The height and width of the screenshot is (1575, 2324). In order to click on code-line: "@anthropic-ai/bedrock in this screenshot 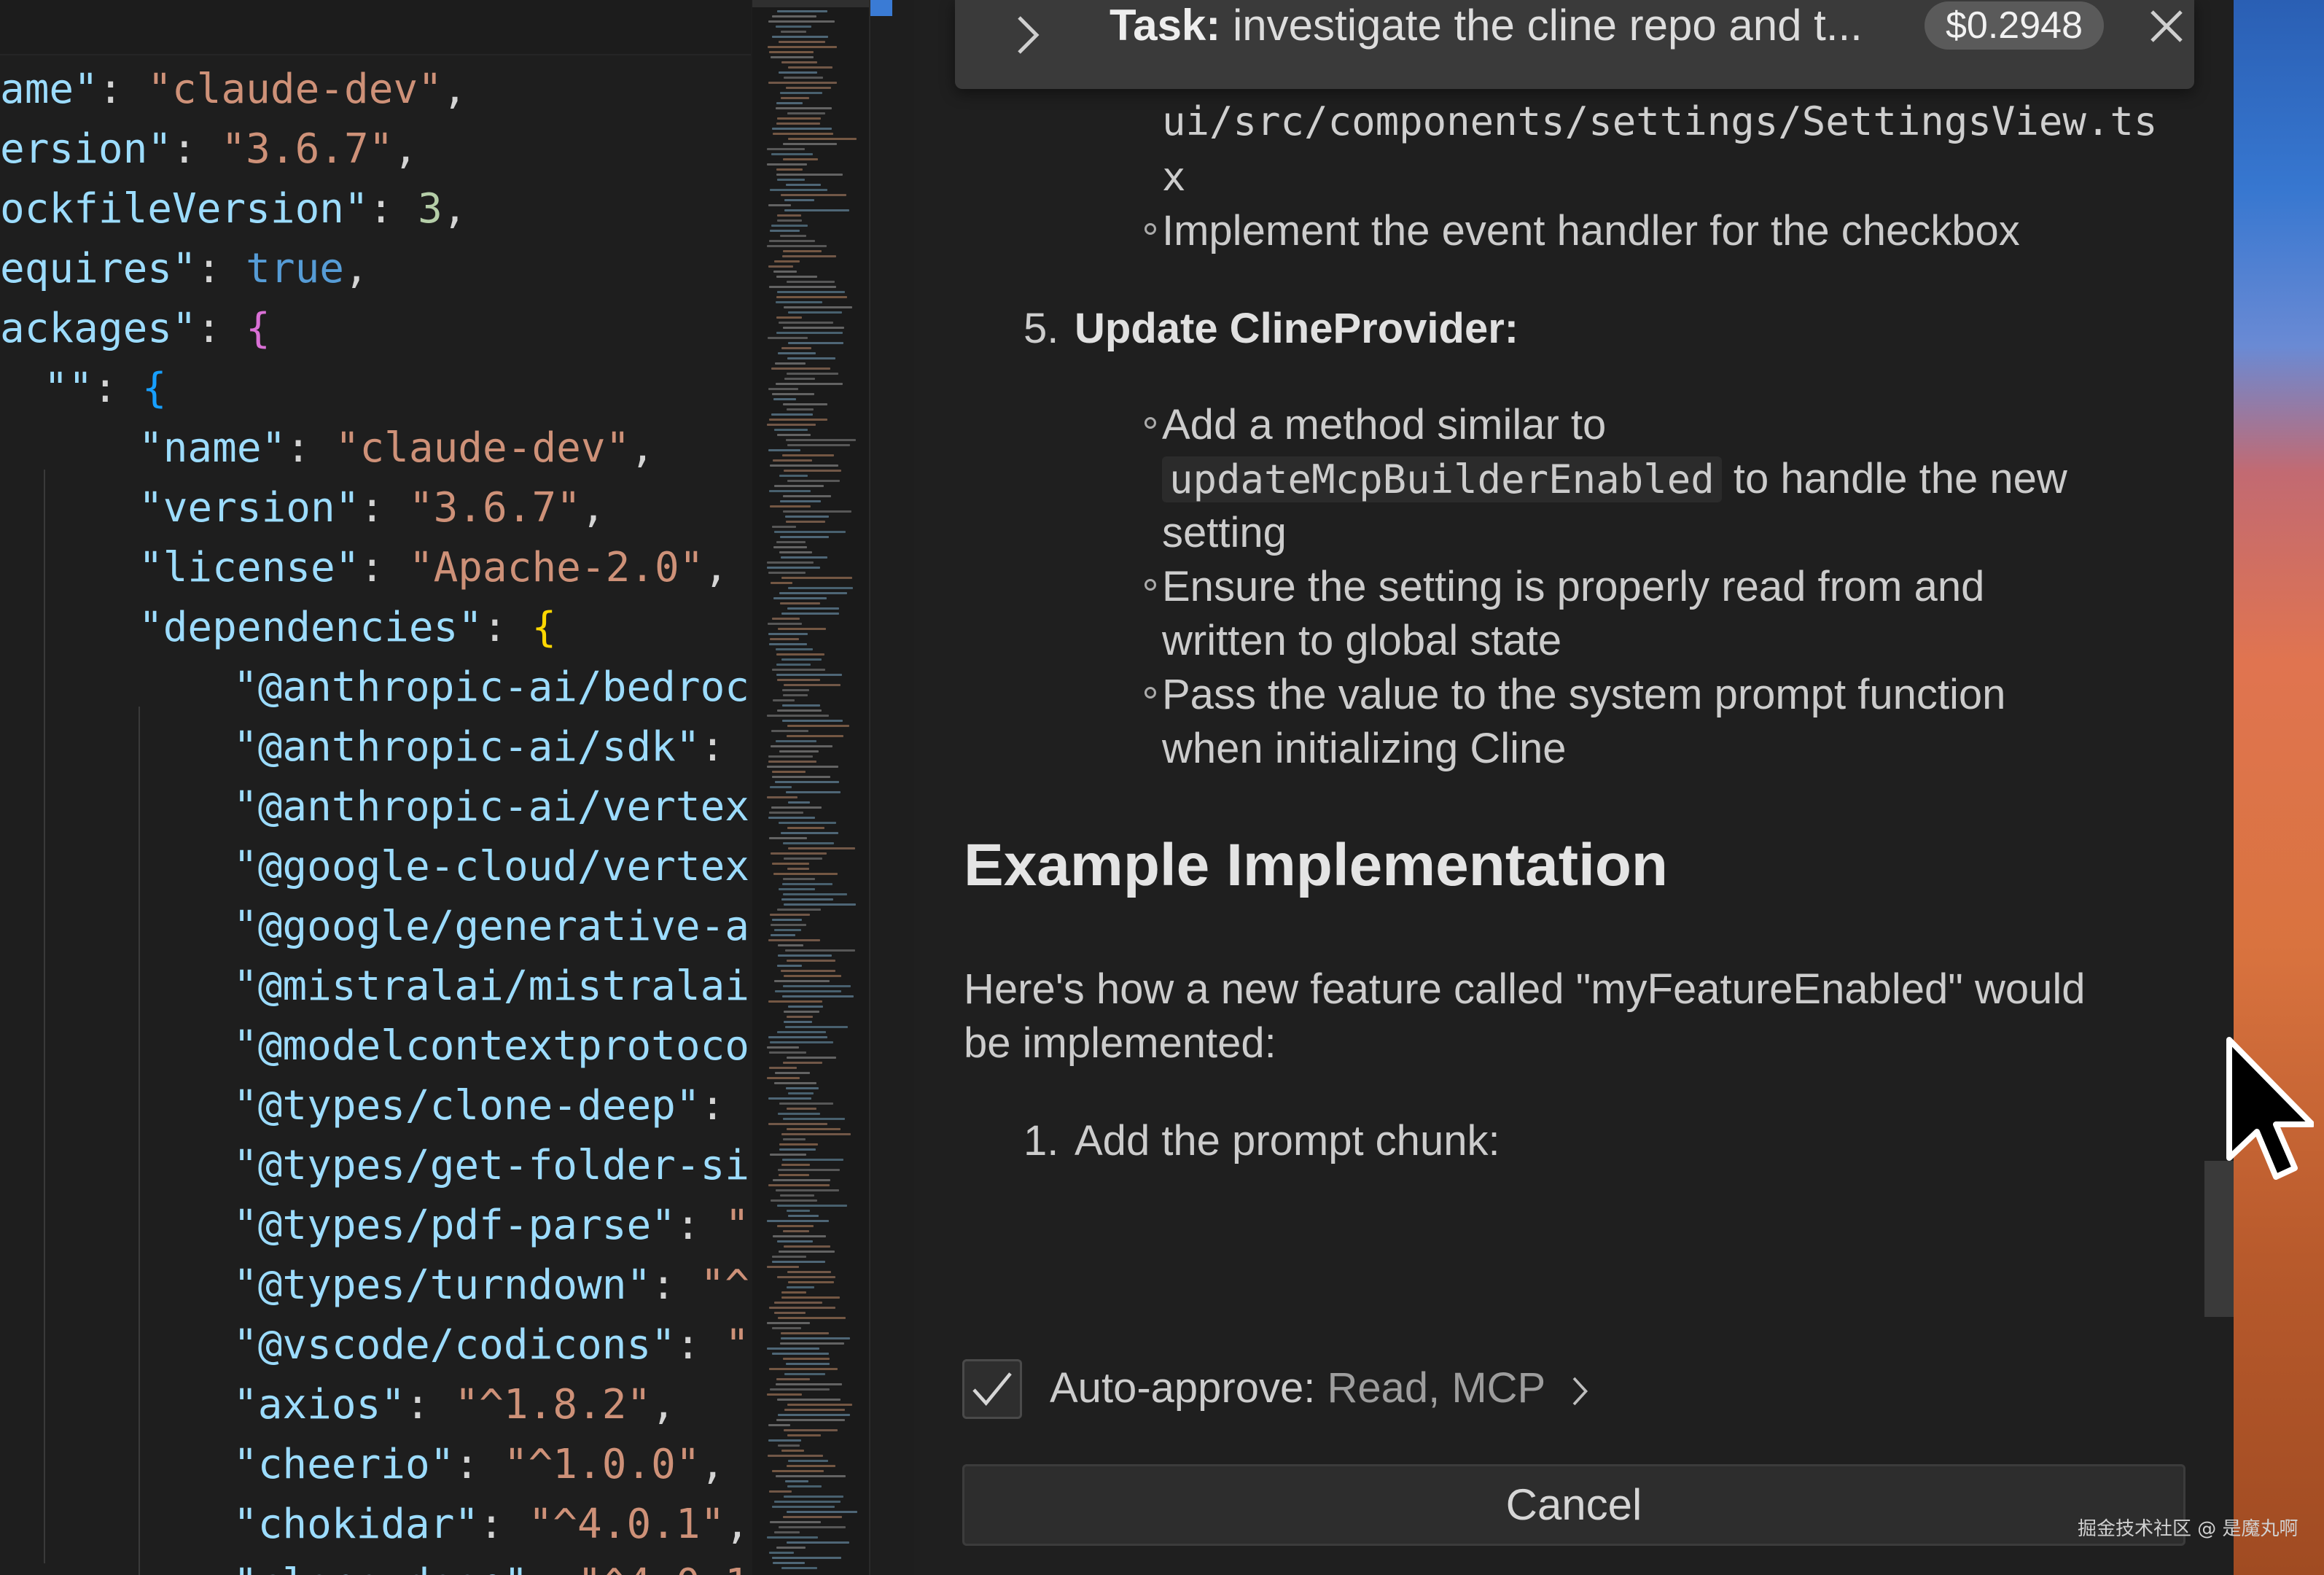, I will do `click(492, 687)`.